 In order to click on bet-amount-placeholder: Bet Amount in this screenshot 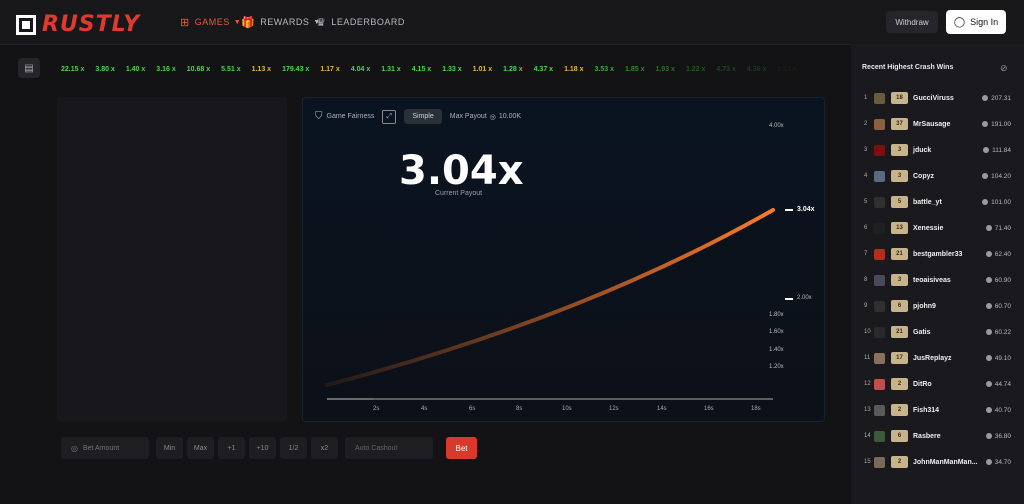, I will do `click(101, 448)`.